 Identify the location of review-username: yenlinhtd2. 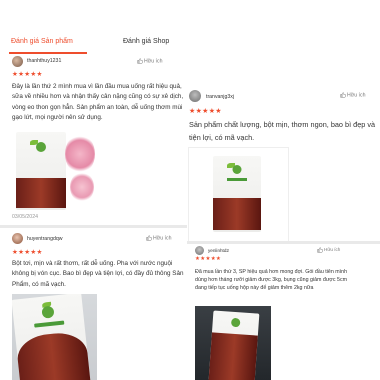
(218, 250).